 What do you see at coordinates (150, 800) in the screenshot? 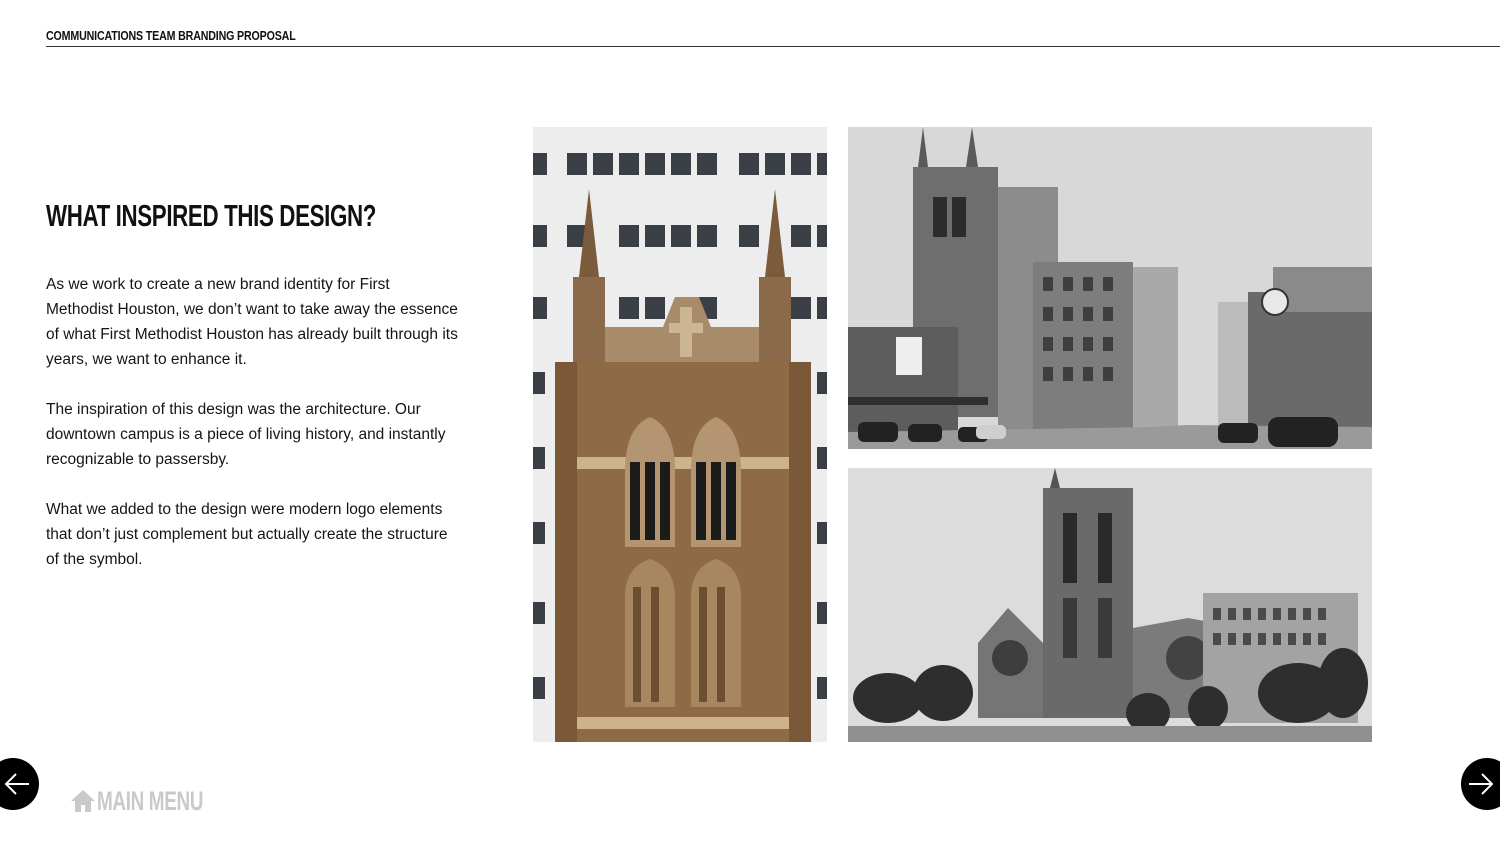
I see `main-menu-label: MAIN MENU` at bounding box center [150, 800].